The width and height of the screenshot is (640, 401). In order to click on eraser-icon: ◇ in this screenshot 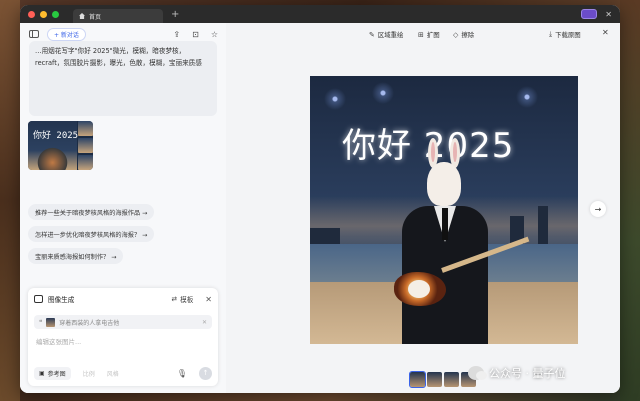, I will do `click(456, 34)`.